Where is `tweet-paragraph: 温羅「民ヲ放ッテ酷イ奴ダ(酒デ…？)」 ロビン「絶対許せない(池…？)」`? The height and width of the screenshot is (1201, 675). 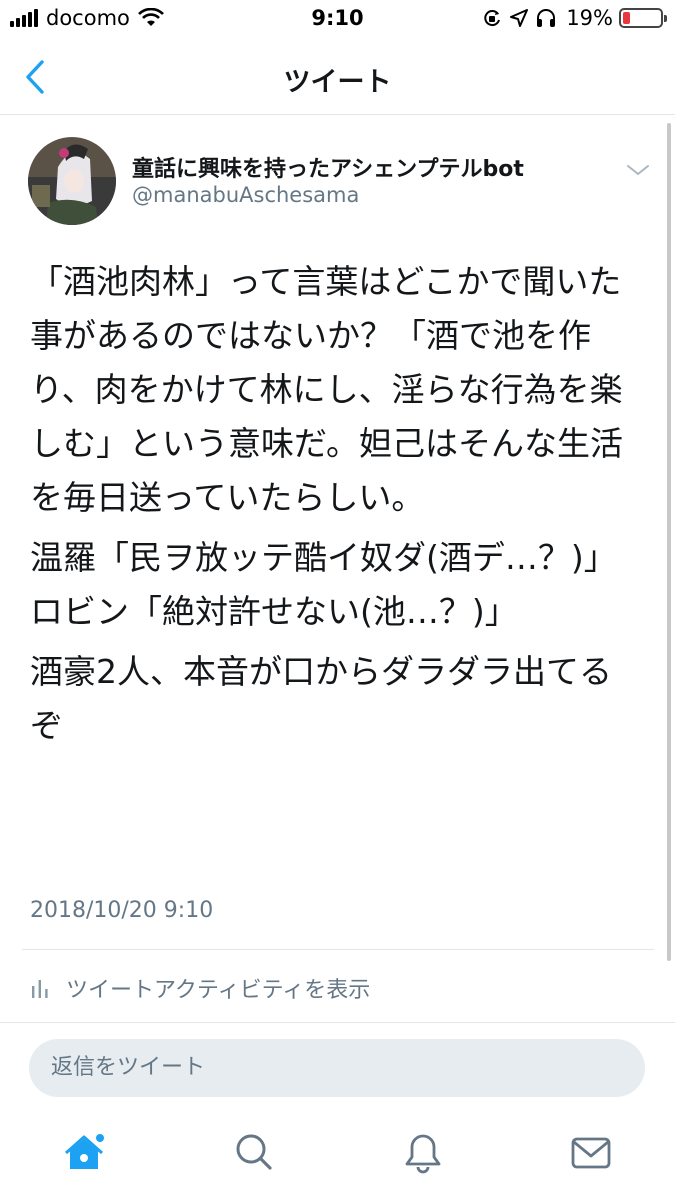
tweet-paragraph: 温羅「民ヲ放ッテ酷イ奴ダ(酒デ…？)」 ロビン「絶対許せない(池…？)」 is located at coordinates (323, 584).